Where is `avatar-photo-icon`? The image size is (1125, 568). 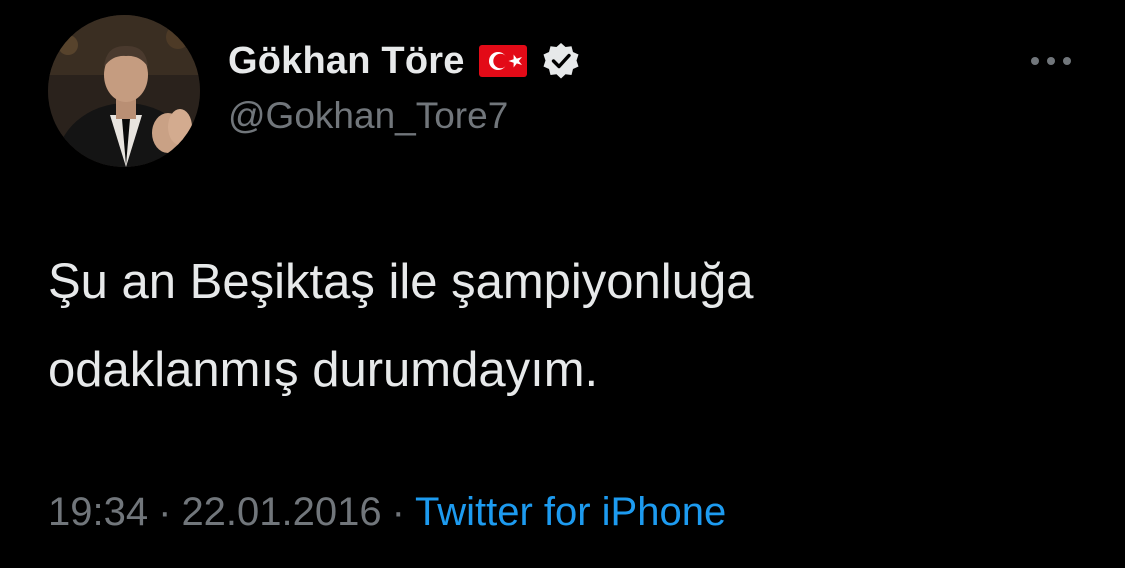
avatar-photo-icon is located at coordinates (124, 91).